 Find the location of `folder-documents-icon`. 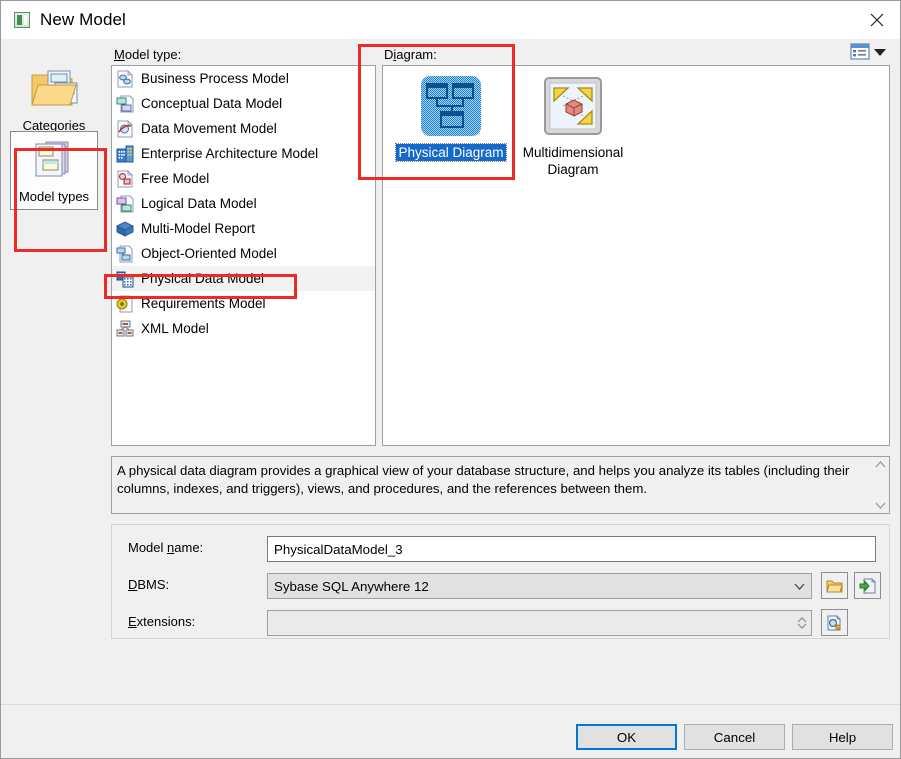

folder-documents-icon is located at coordinates (54, 88).